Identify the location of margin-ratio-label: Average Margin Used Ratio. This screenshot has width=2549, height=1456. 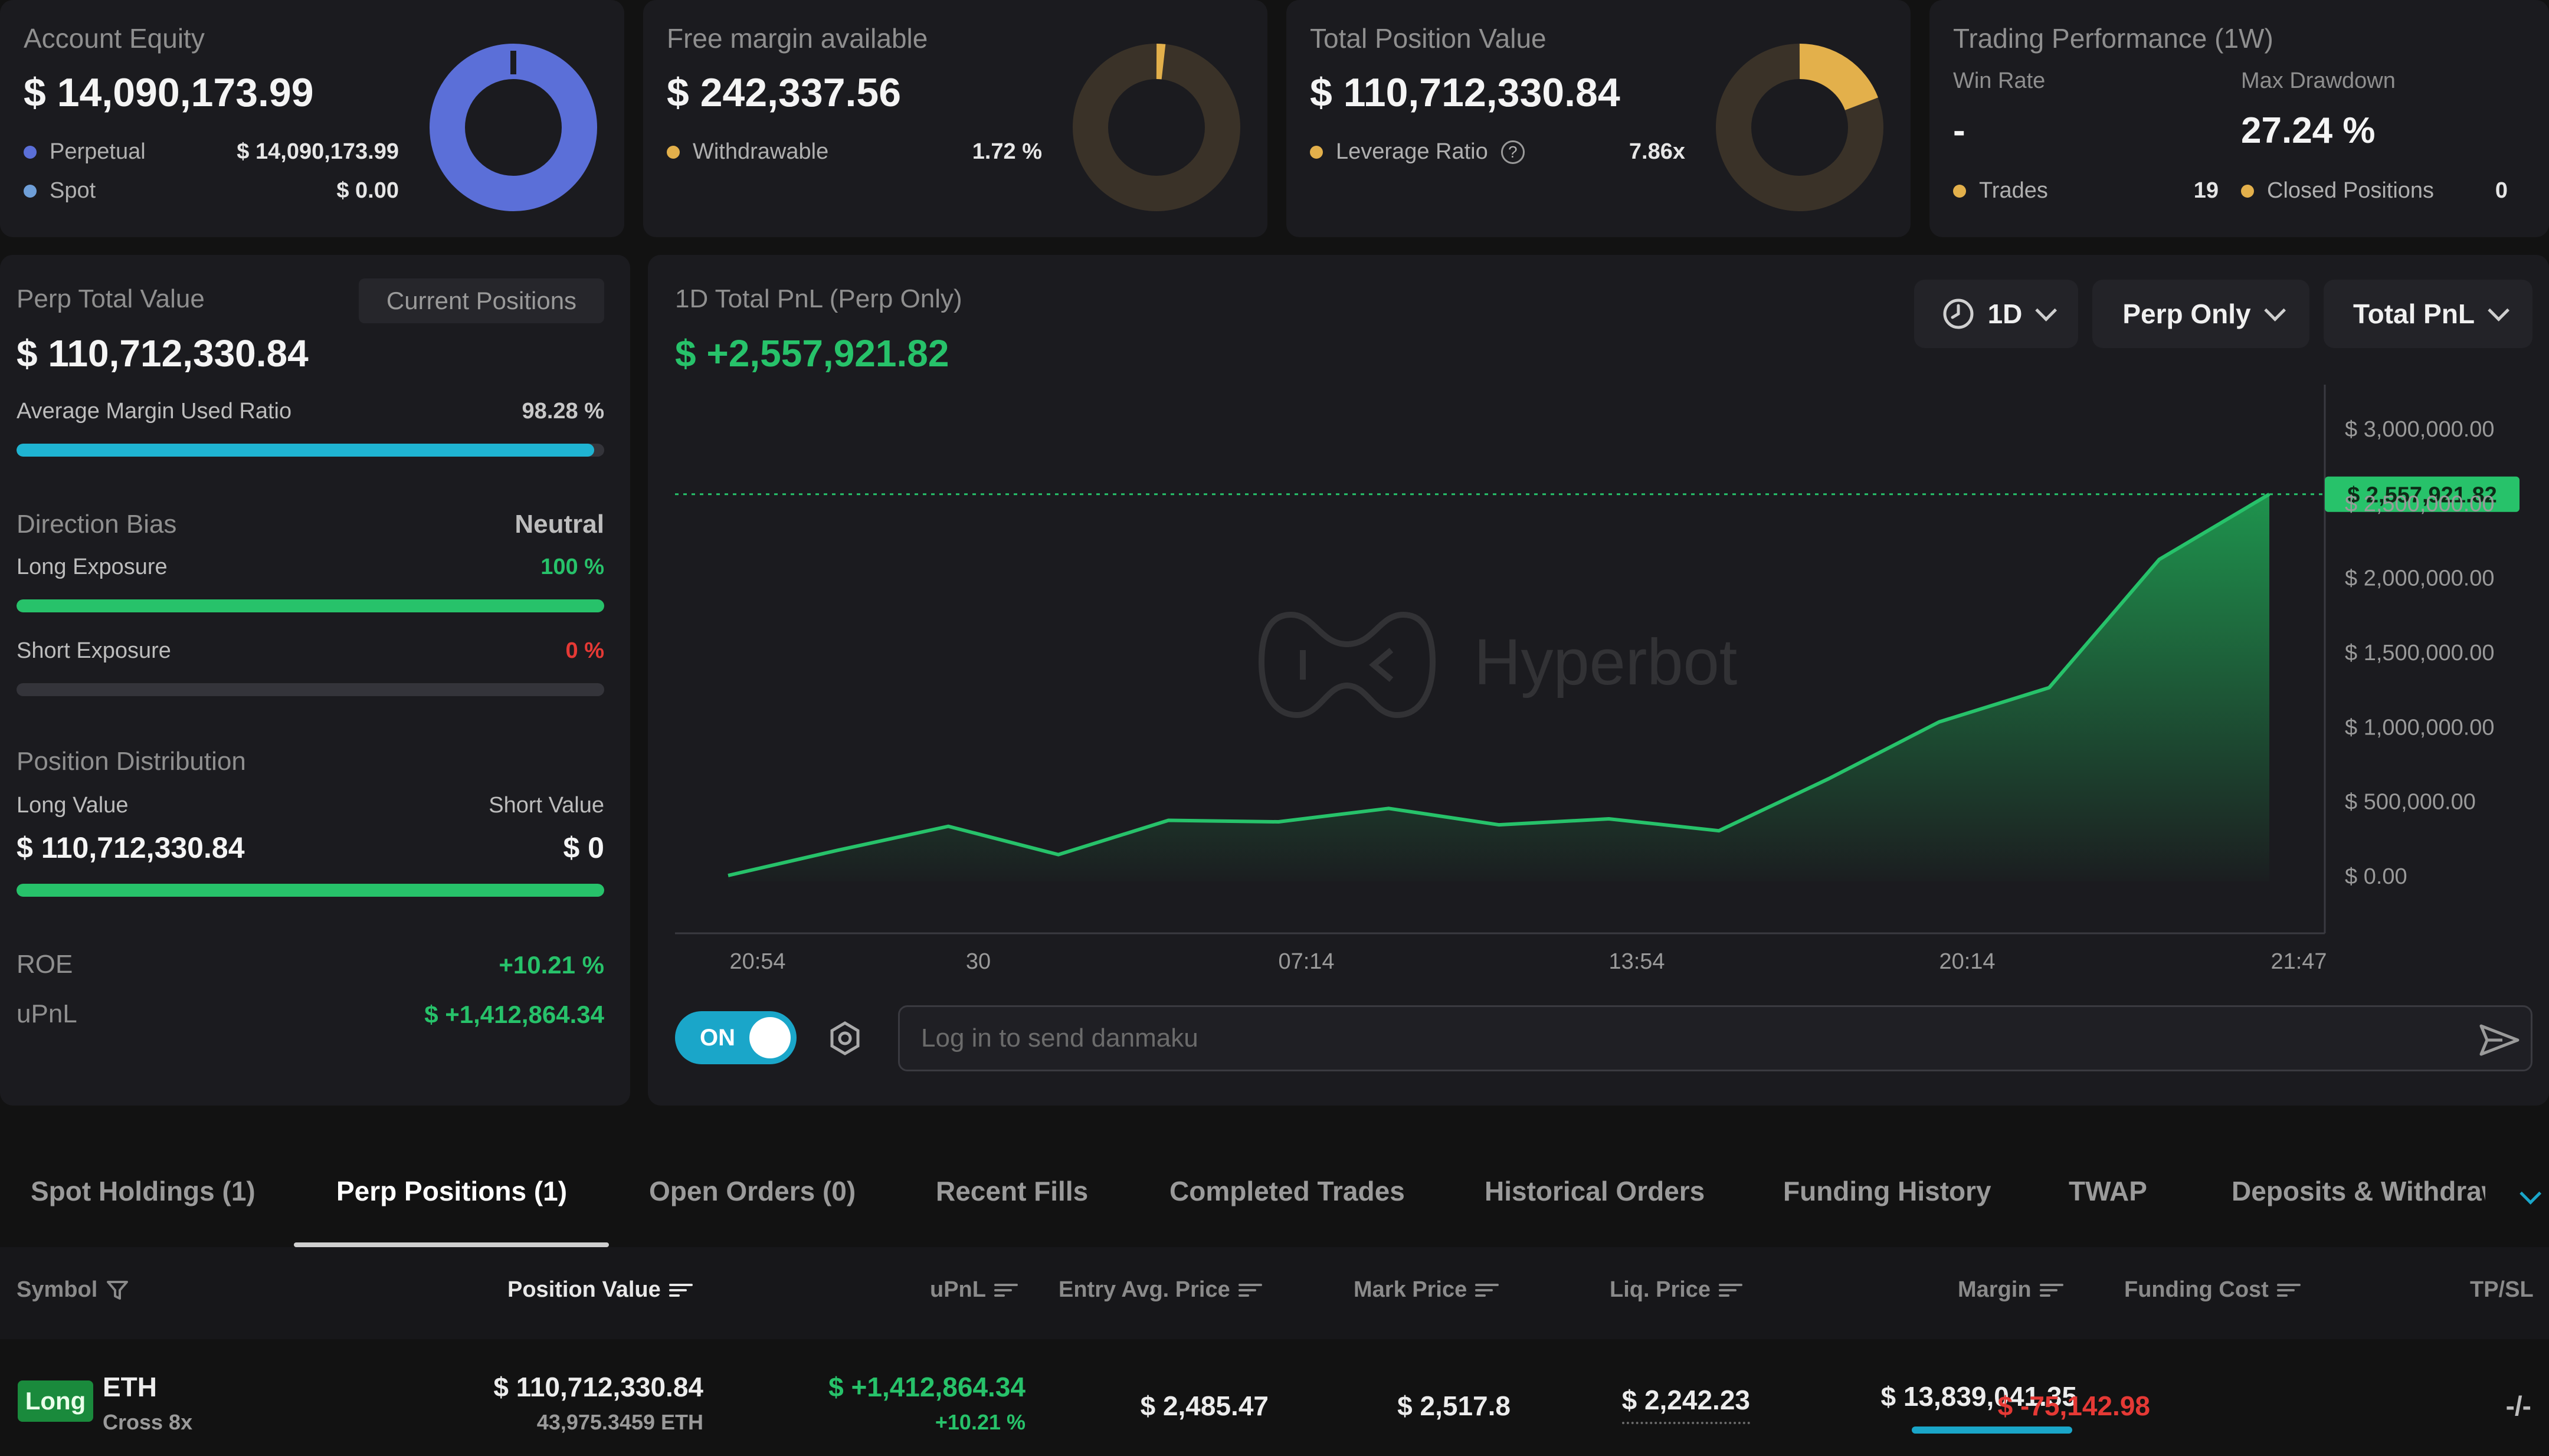
(155, 411).